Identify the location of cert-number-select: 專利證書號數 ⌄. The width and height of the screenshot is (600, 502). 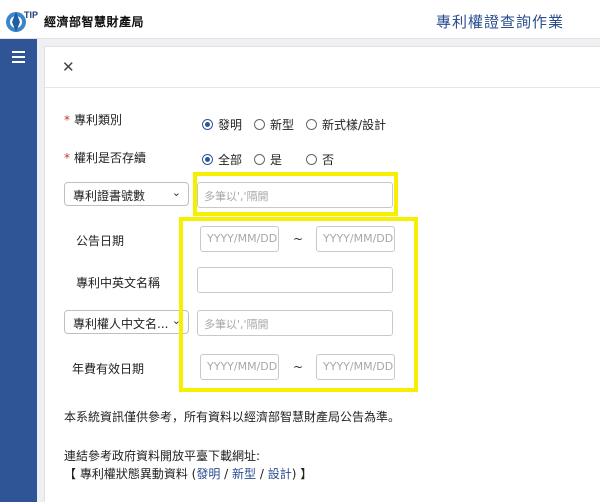
(126, 194).